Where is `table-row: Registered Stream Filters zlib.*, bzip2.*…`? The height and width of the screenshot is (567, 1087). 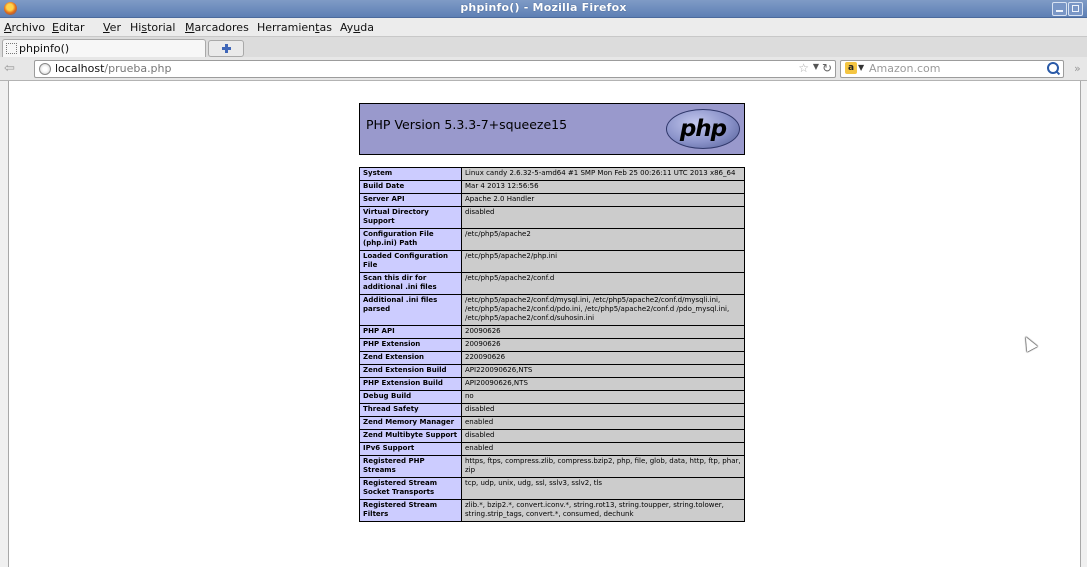
table-row: Registered Stream Filters zlib.*, bzip2.*… is located at coordinates (552, 510).